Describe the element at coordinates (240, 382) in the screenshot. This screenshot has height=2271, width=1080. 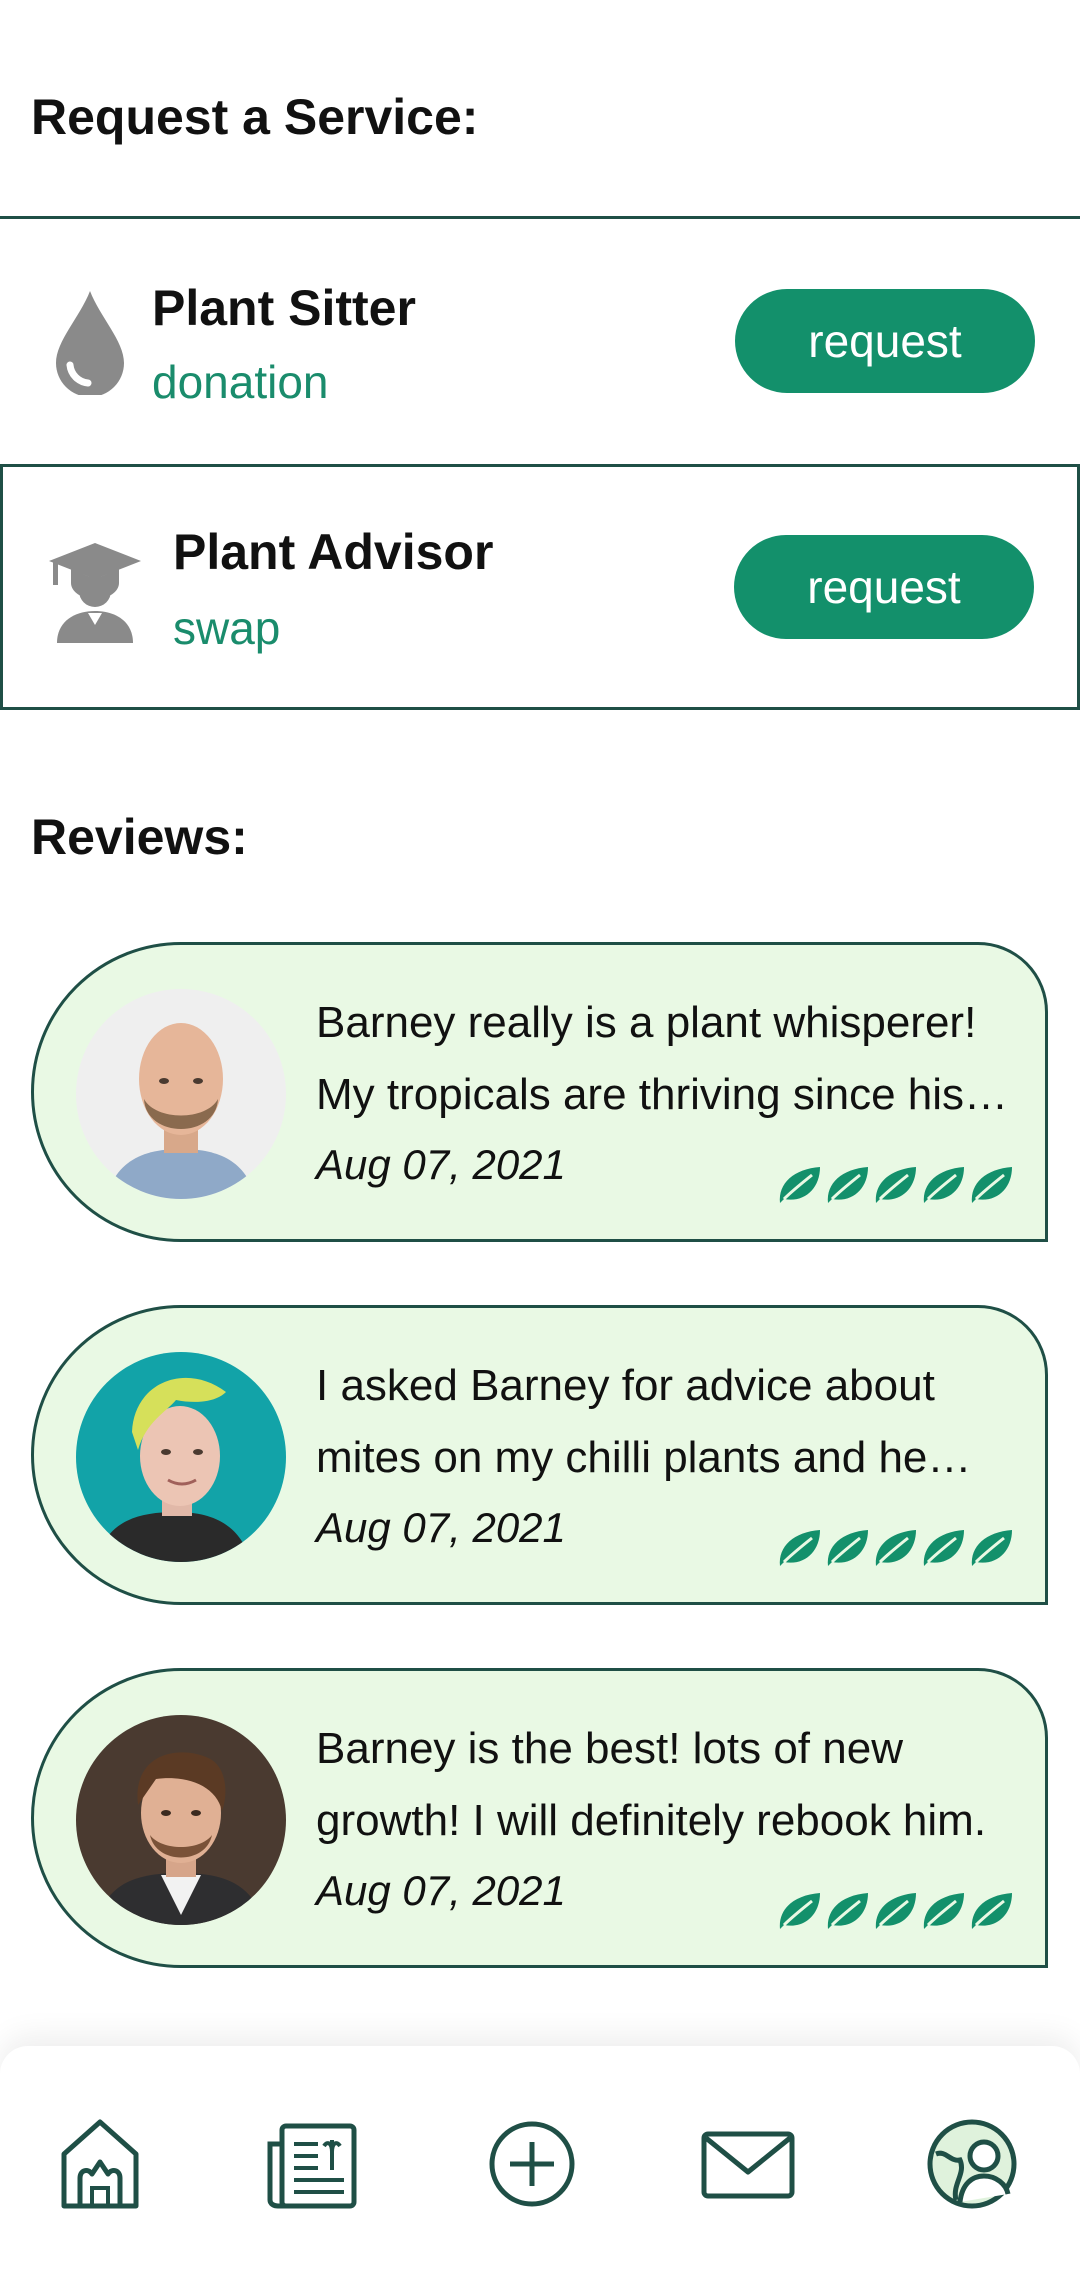
I see `service-type: donation` at that location.